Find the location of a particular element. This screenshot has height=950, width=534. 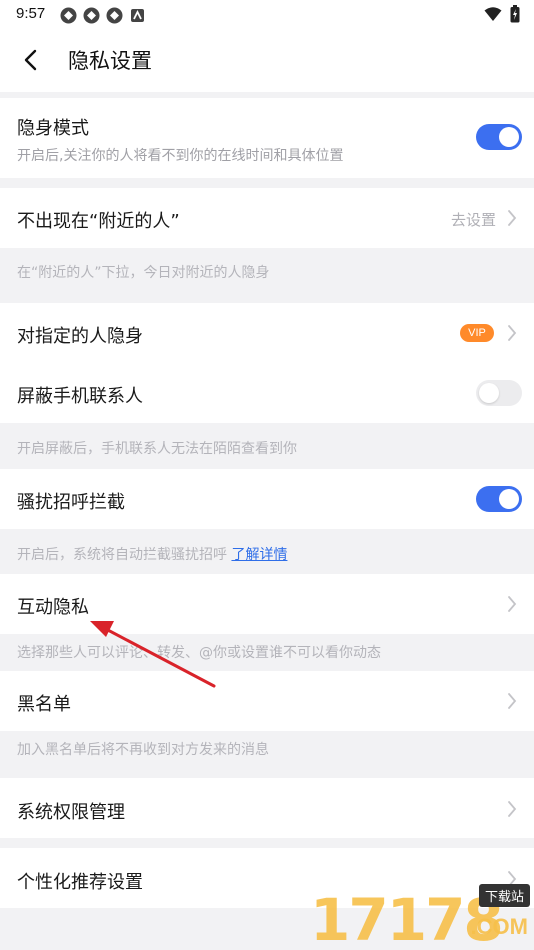

chevron-left-icon is located at coordinates (30, 60).